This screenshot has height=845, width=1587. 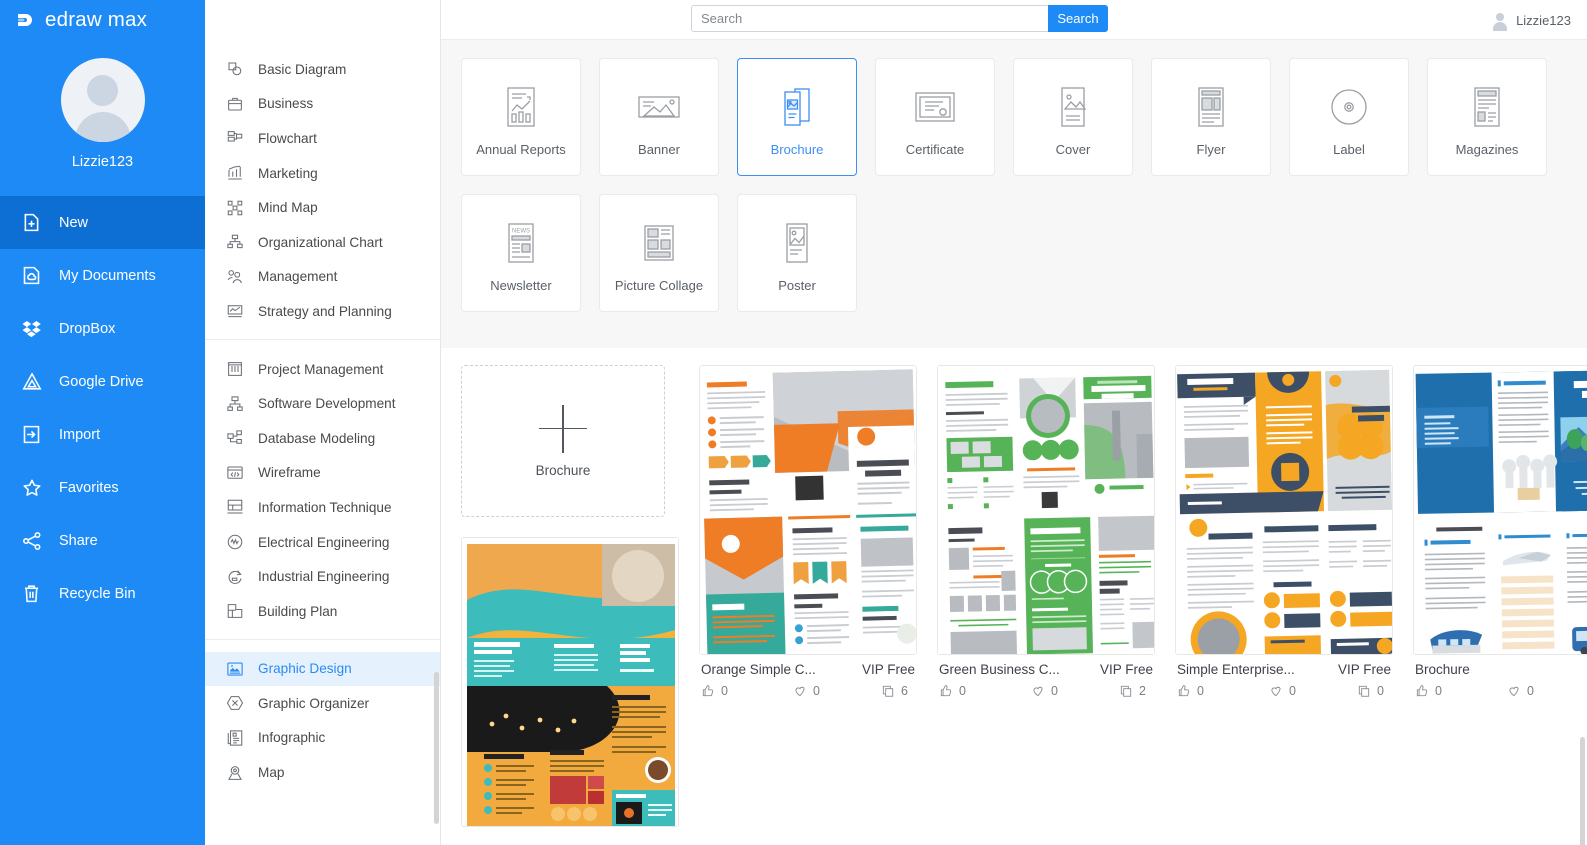 What do you see at coordinates (1582, 791) in the screenshot?
I see `gallery-scrollbar` at bounding box center [1582, 791].